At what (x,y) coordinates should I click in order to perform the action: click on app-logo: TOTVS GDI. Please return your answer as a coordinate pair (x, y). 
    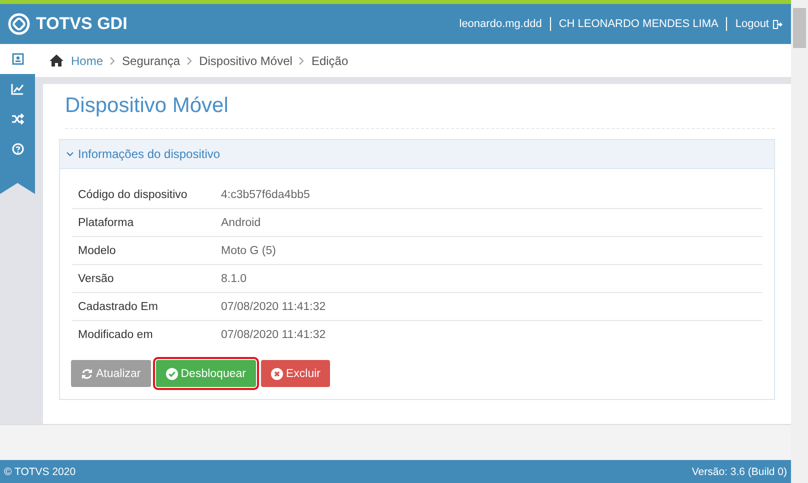
    Looking at the image, I should click on (82, 24).